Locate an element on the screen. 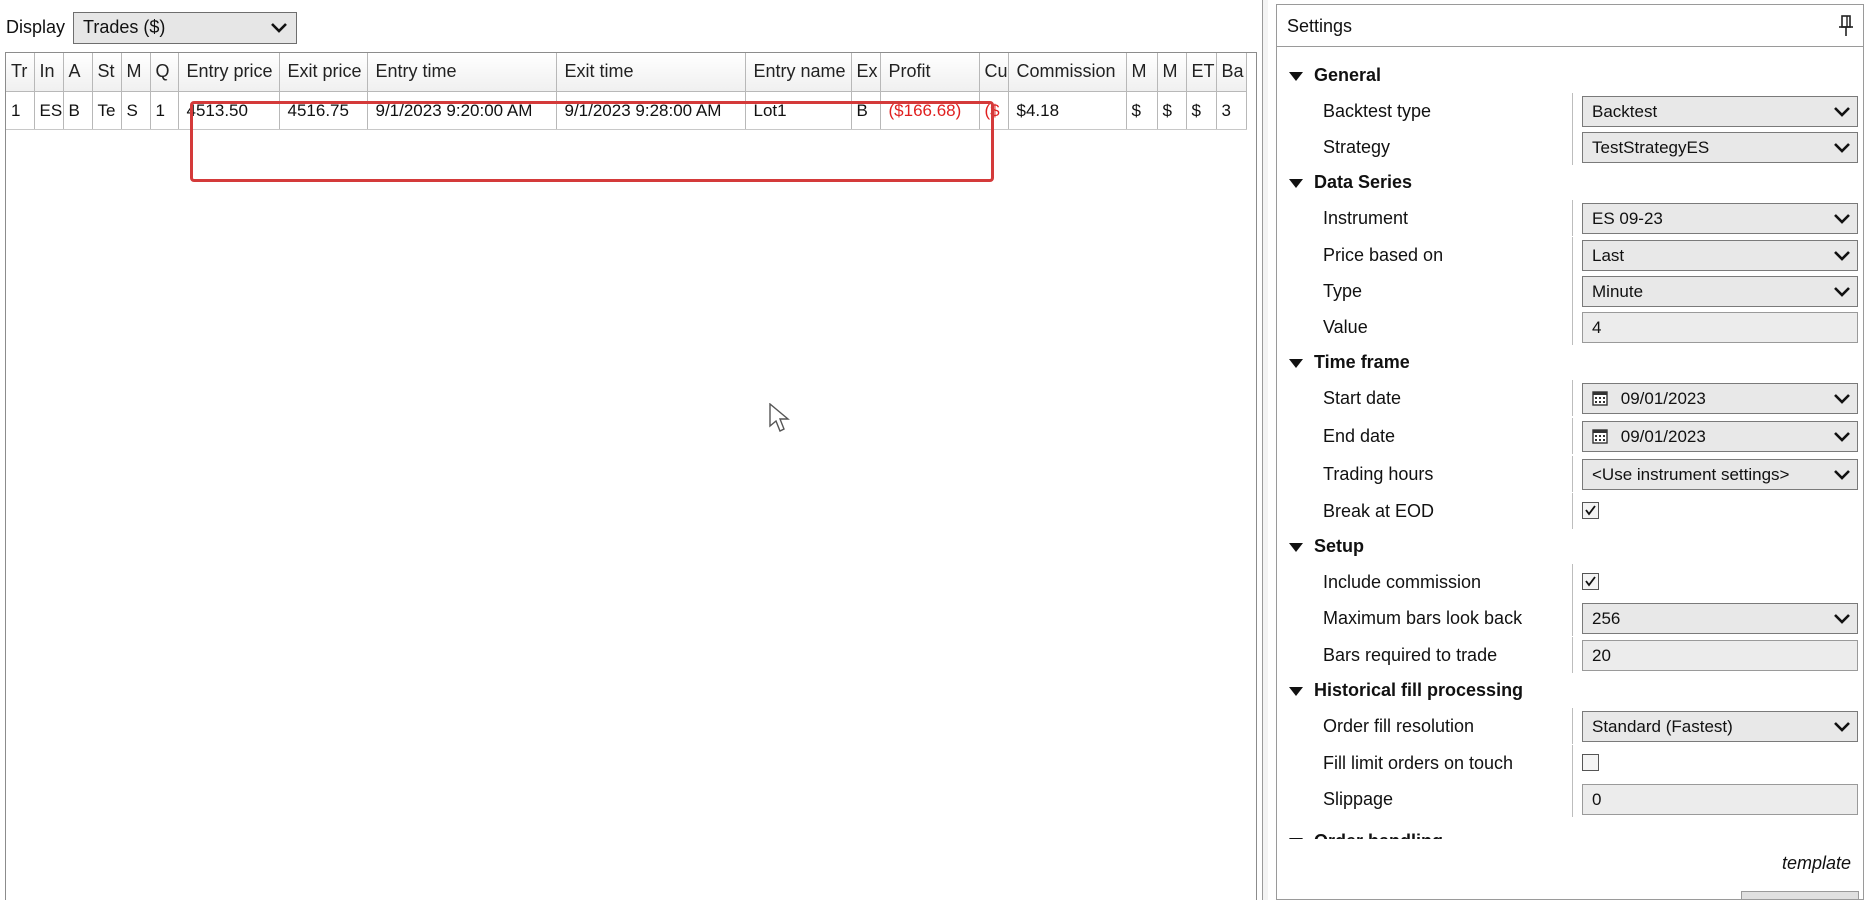  cell-instrument: ES is located at coordinates (49, 110).